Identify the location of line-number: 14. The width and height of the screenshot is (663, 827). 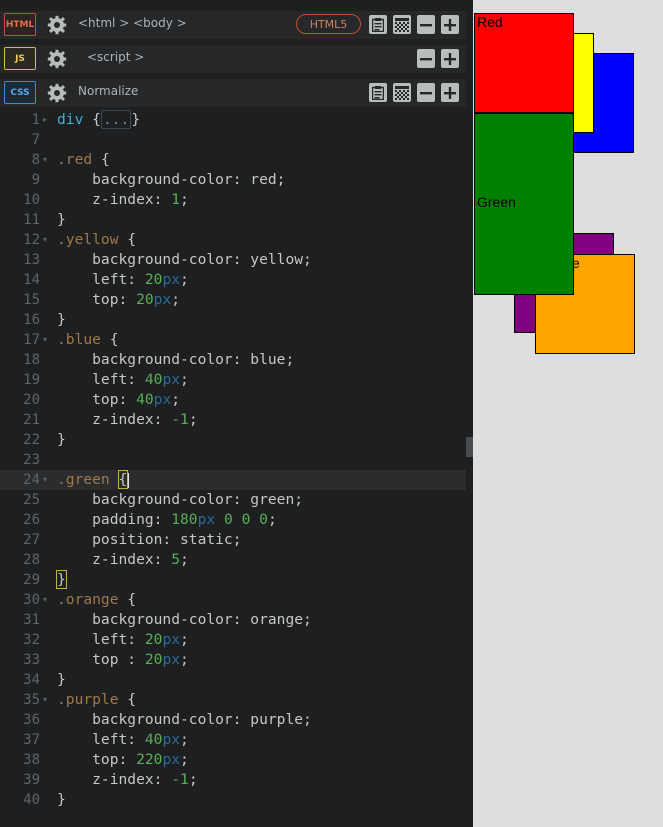
(31, 280).